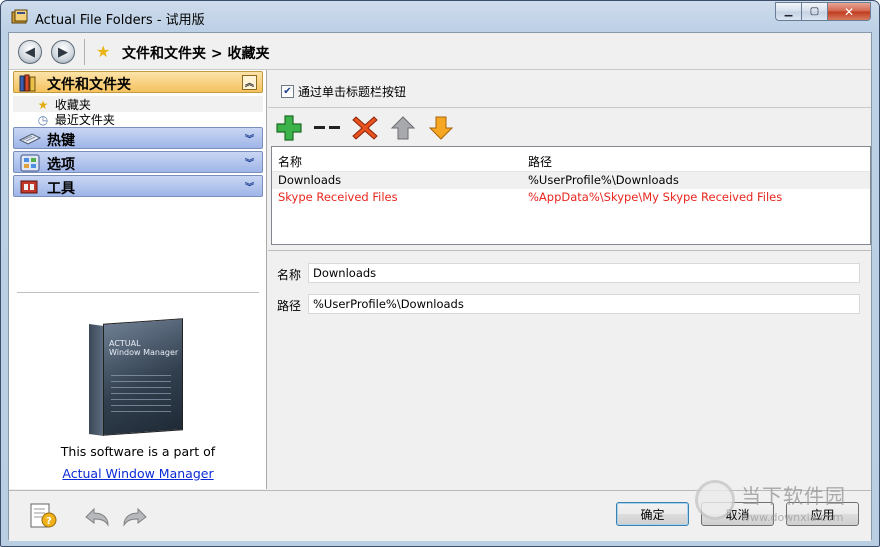  Describe the element at coordinates (584, 304) in the screenshot. I see `path-field: %UserProfile%\Downloads` at that location.